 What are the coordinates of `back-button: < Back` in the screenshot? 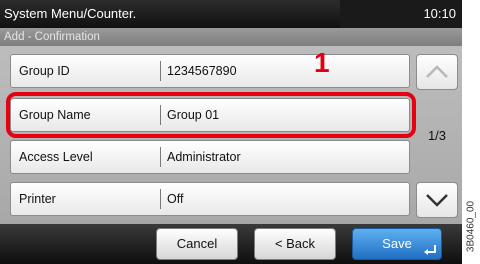 It's located at (295, 244).